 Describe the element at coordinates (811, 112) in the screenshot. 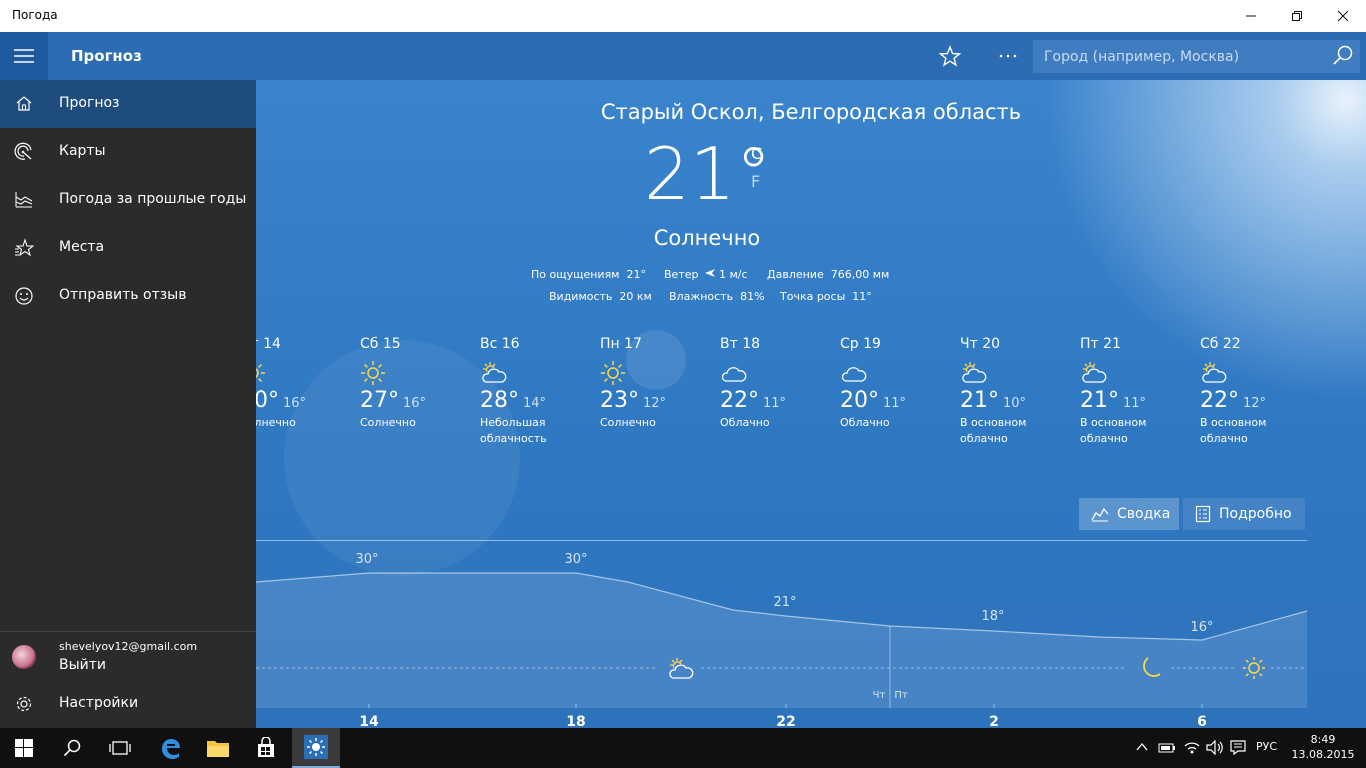

I see `location-name: Старый Оскол, Белгородская область` at that location.